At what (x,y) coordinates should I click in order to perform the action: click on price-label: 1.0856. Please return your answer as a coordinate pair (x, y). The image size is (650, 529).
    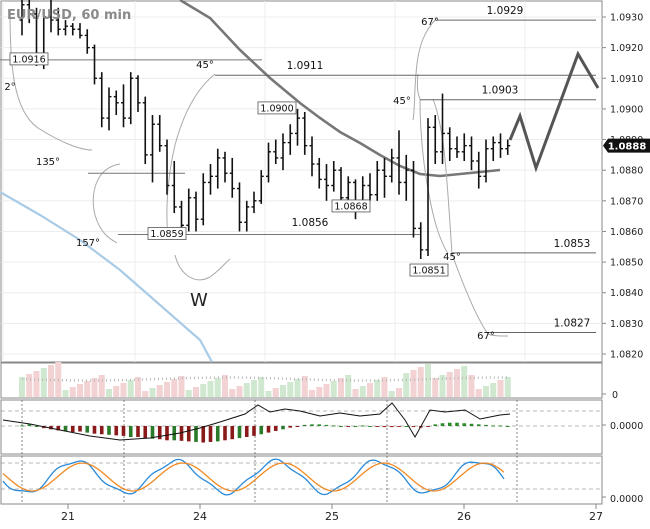
    Looking at the image, I should click on (310, 223).